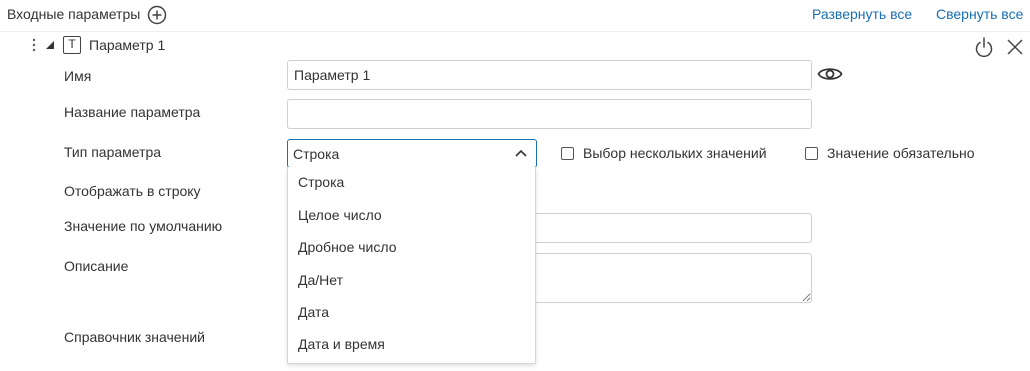 This screenshot has width=1030, height=371. I want to click on reference-label: Справочник значений, so click(134, 337).